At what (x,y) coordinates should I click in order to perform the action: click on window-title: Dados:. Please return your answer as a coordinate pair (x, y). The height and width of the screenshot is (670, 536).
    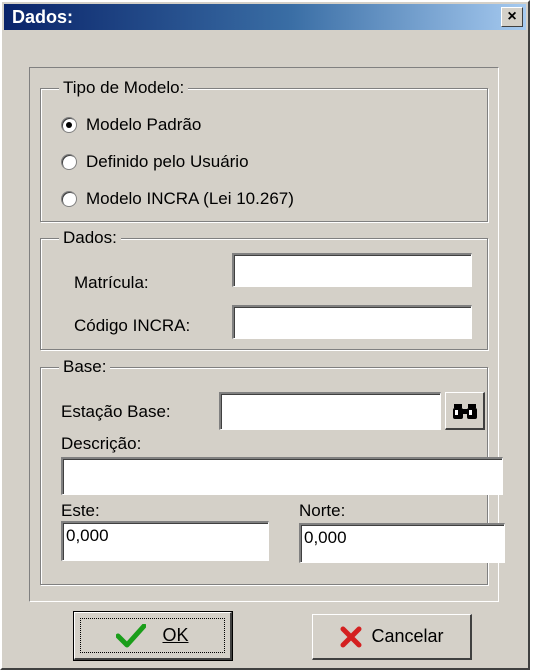
    Looking at the image, I should click on (43, 17).